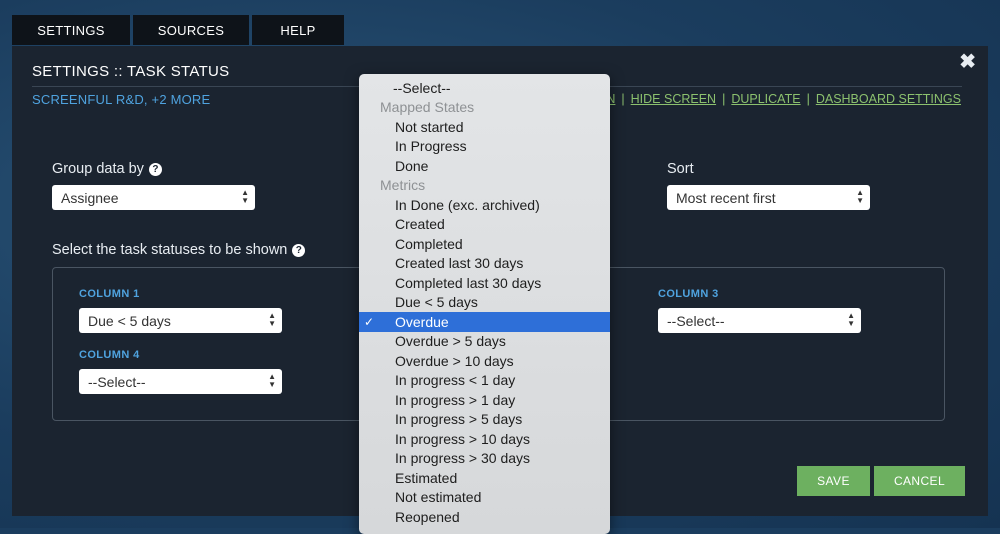 This screenshot has height=534, width=1000. I want to click on column-1-value: Due < 5 days, so click(129, 320).